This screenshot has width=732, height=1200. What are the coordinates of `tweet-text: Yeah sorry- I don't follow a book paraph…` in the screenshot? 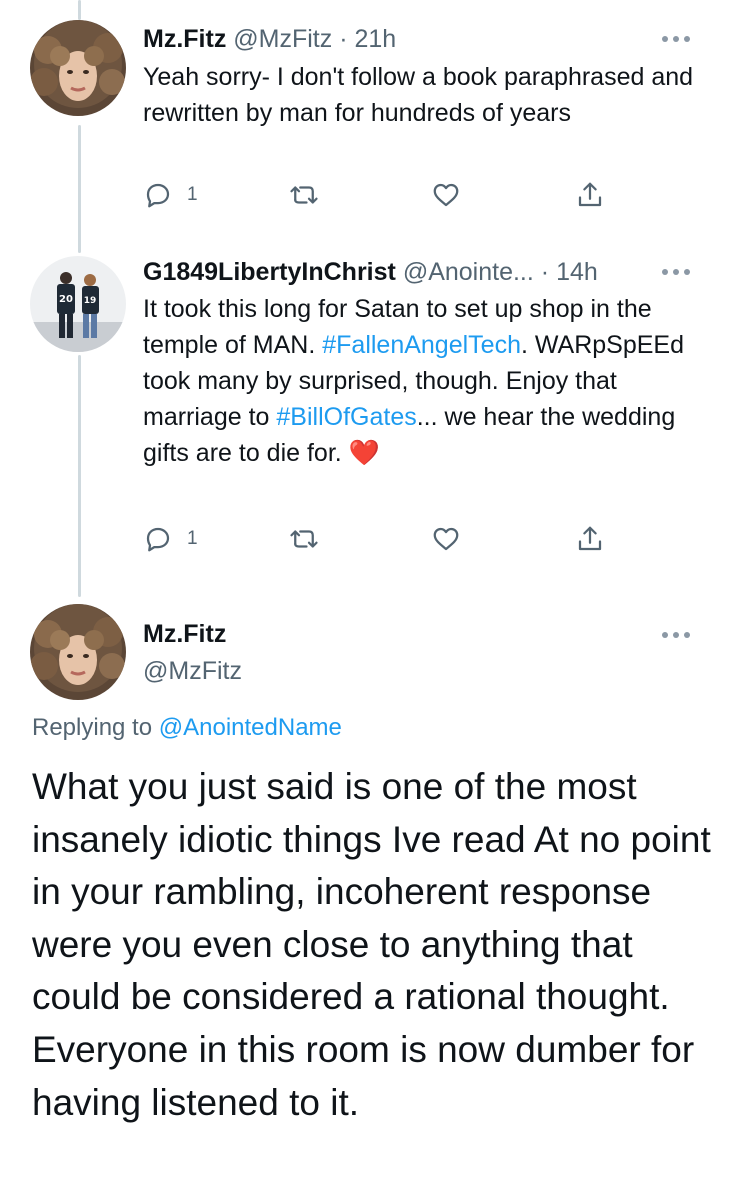 It's located at (418, 95).